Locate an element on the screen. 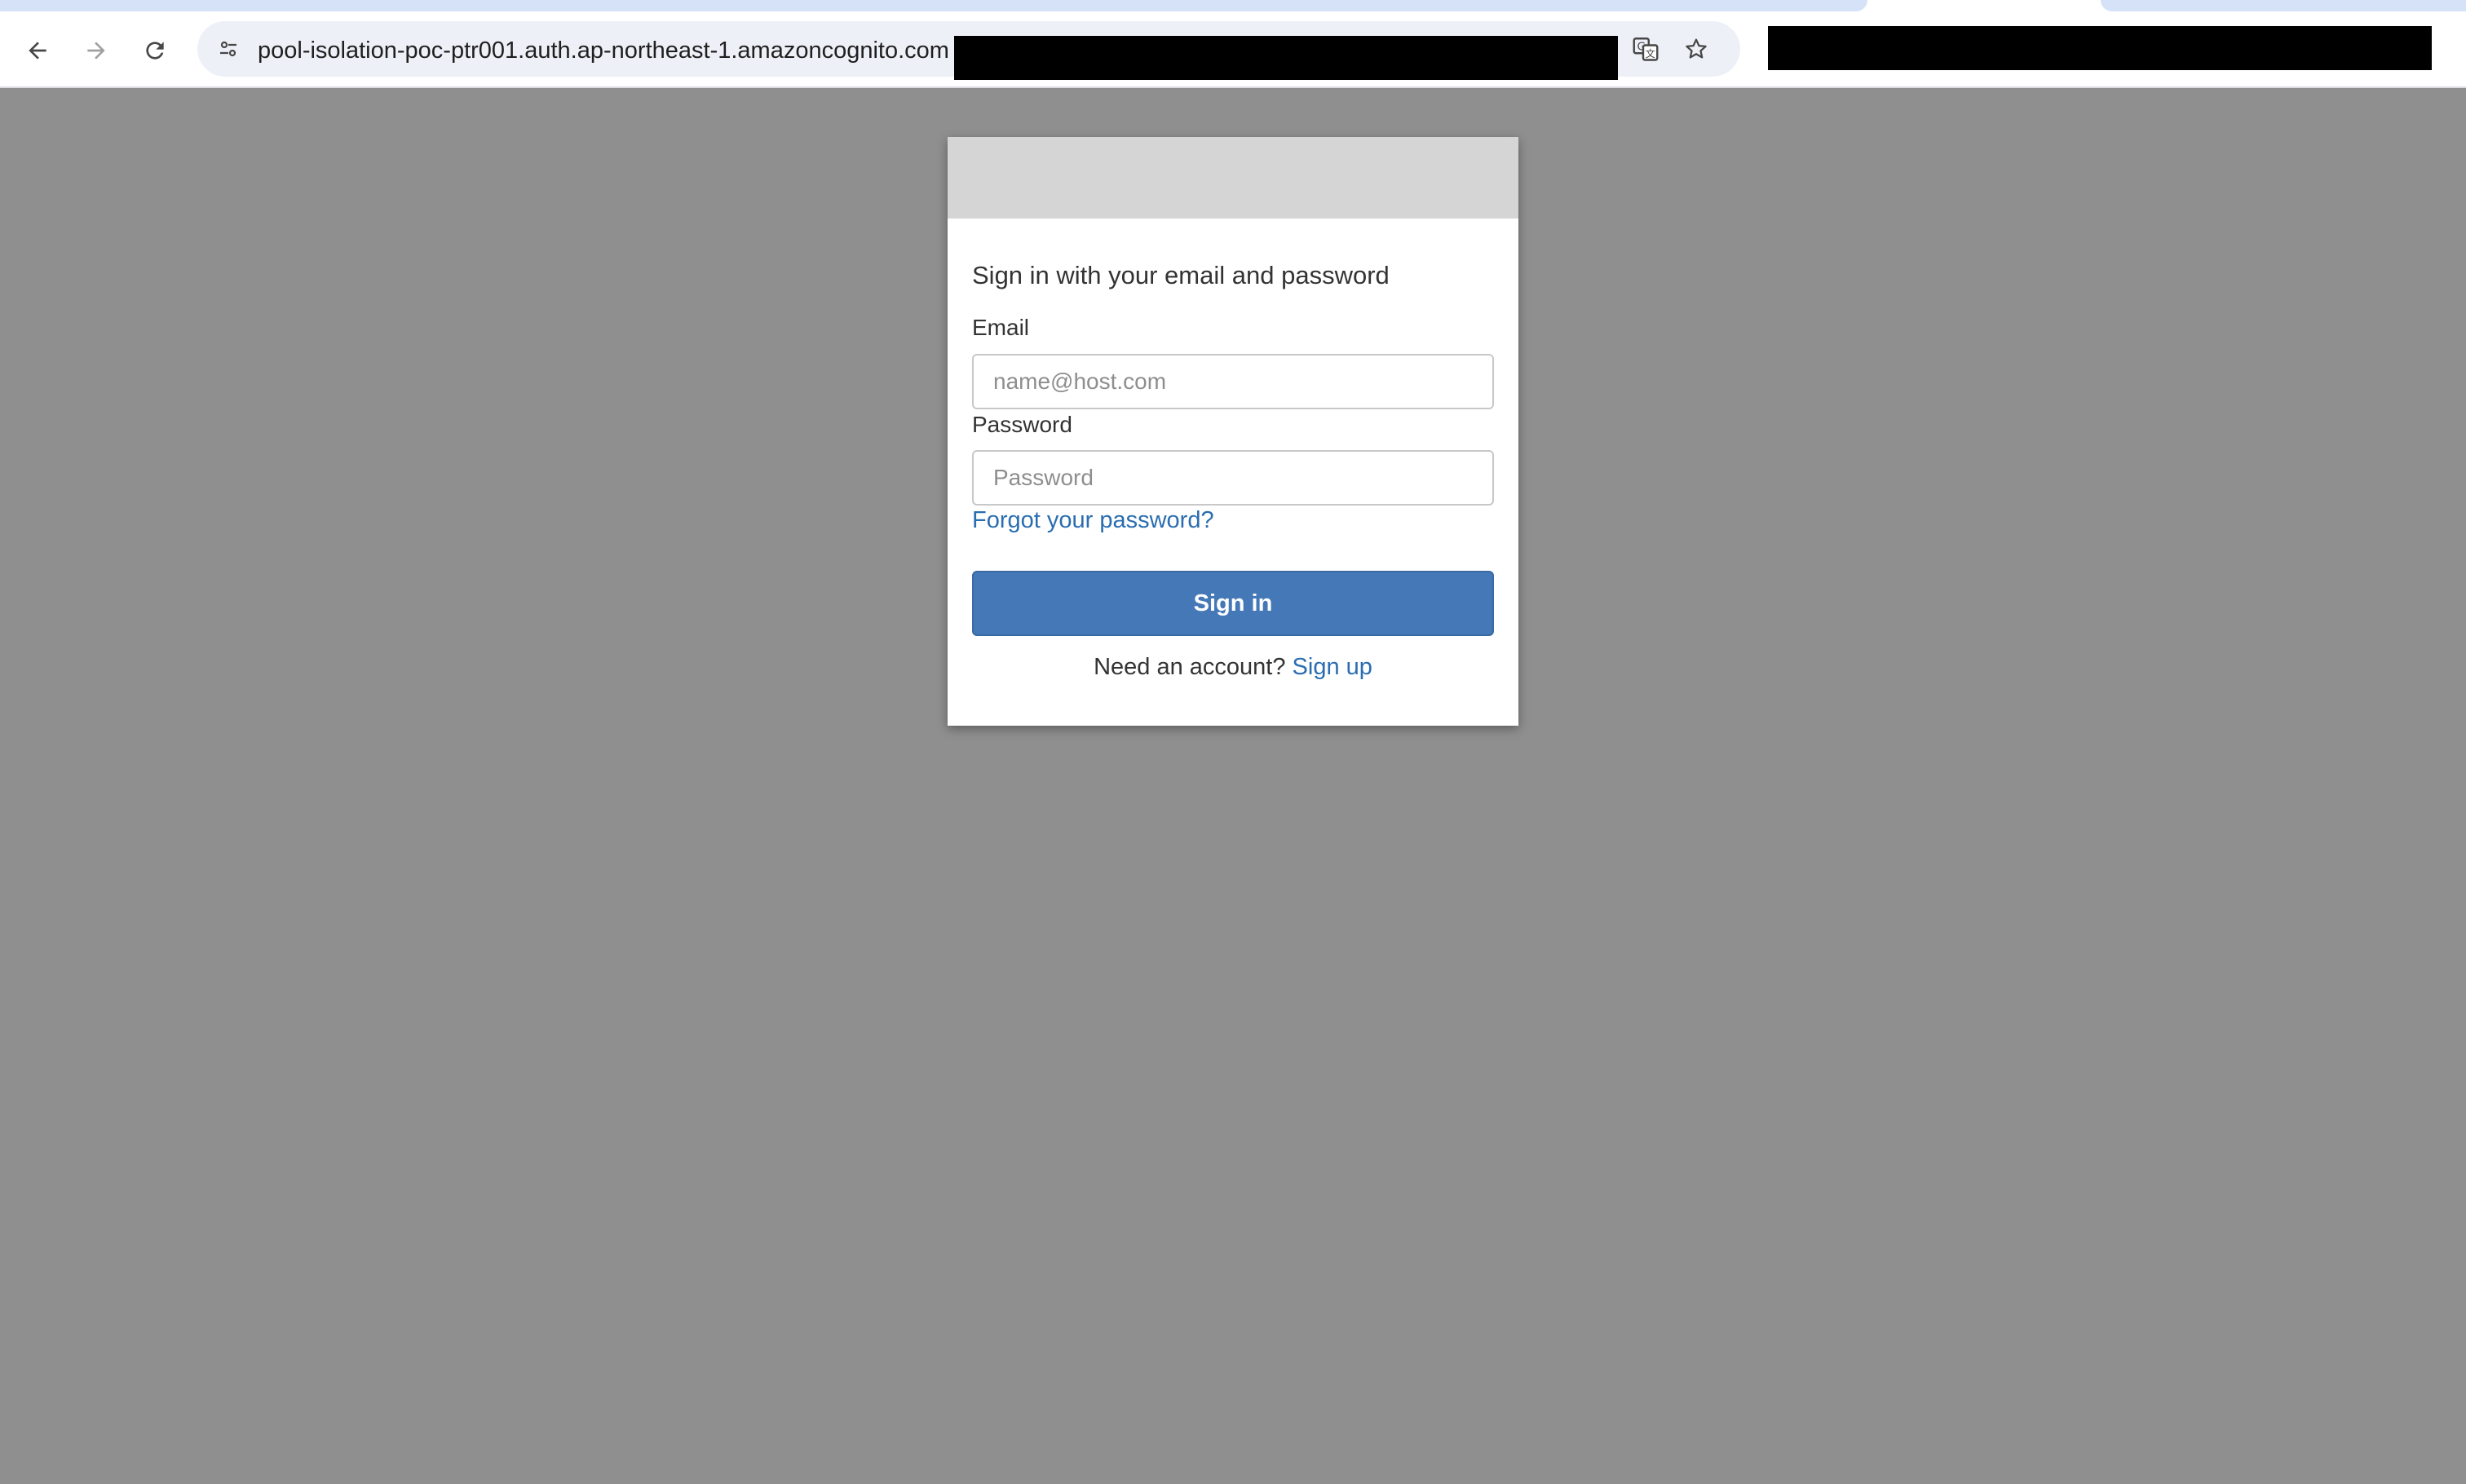 This screenshot has height=1484, width=2466. site-info-button is located at coordinates (228, 49).